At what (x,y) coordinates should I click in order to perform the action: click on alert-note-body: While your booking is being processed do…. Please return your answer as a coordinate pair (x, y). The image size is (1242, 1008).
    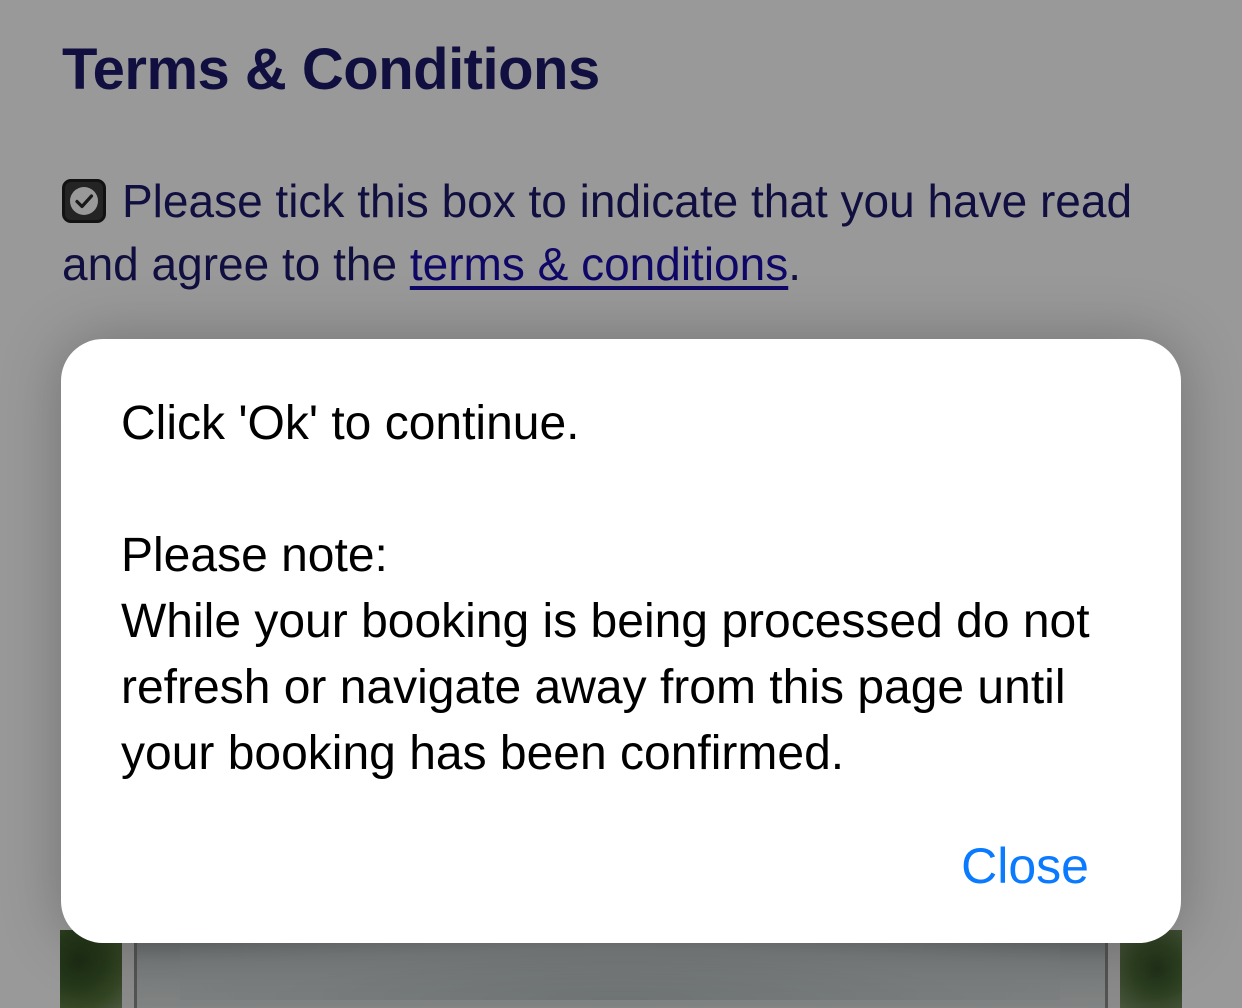
    Looking at the image, I should click on (605, 687).